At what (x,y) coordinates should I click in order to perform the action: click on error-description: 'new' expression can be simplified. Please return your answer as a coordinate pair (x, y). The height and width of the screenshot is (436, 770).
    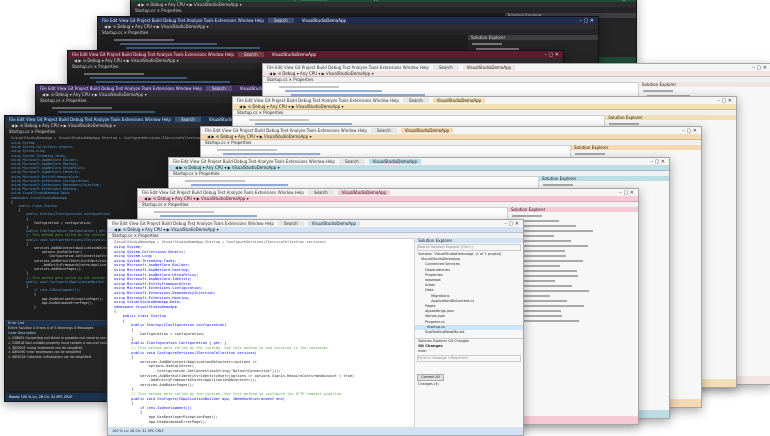
    Looking at the image, I should click on (54, 352).